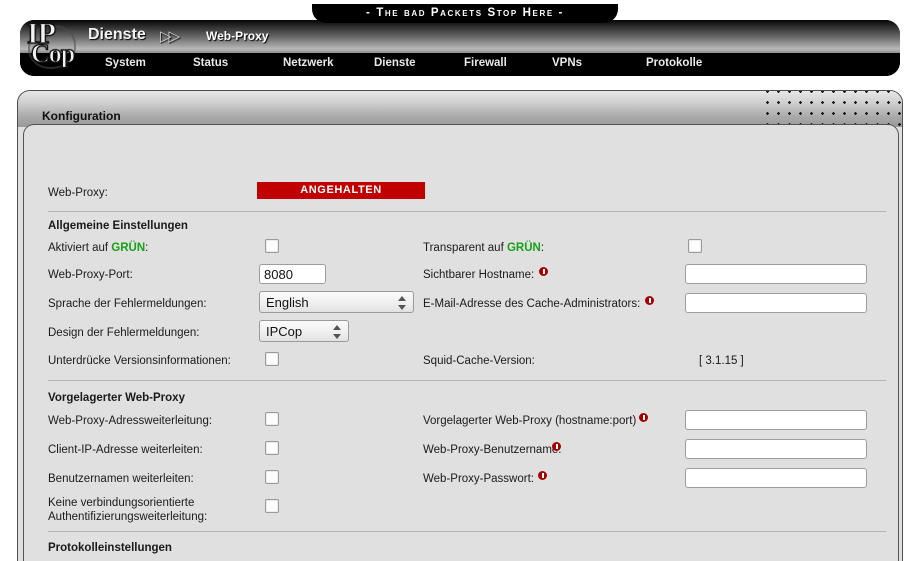  What do you see at coordinates (272, 246) in the screenshot?
I see `enabled-green-checkbox` at bounding box center [272, 246].